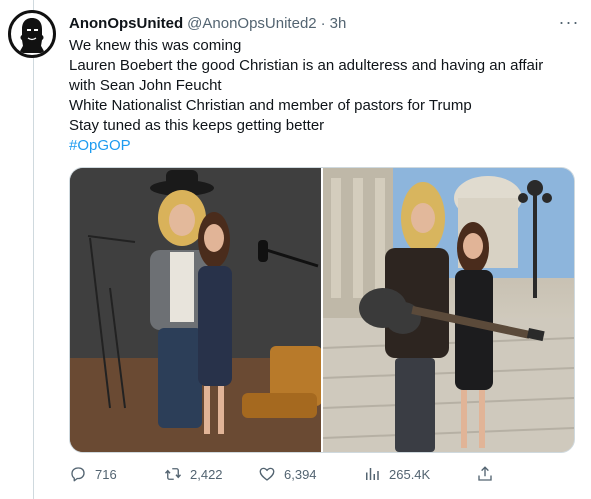 The height and width of the screenshot is (499, 591). Describe the element at coordinates (338, 23) in the screenshot. I see `timestamp: 3h` at that location.